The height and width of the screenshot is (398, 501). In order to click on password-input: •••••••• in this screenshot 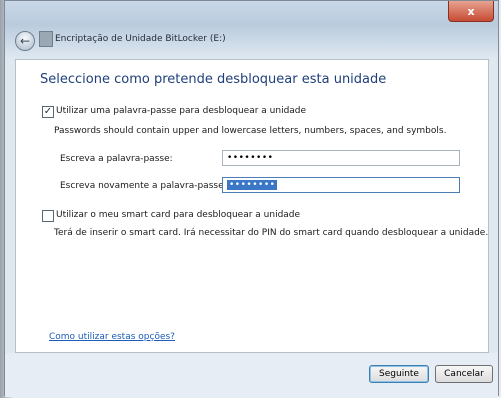, I will do `click(341, 158)`.